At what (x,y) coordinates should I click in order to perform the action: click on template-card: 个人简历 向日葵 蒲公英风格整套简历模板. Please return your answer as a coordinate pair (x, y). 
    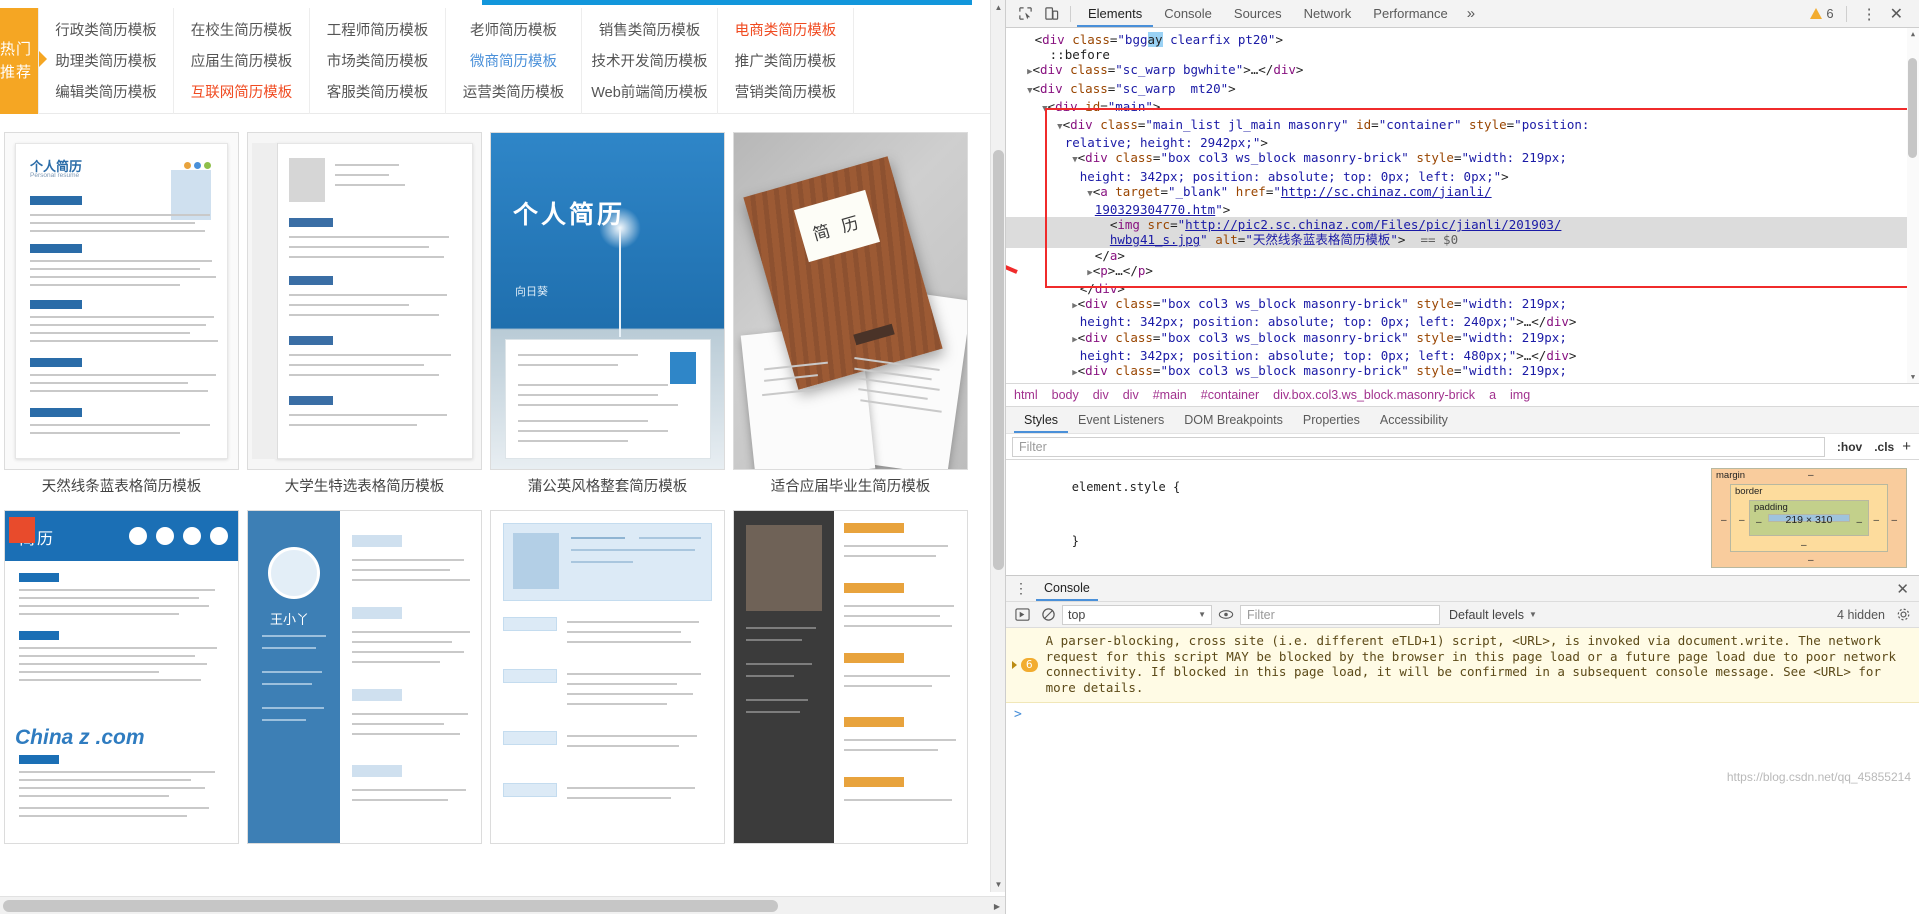
    Looking at the image, I should click on (607, 318).